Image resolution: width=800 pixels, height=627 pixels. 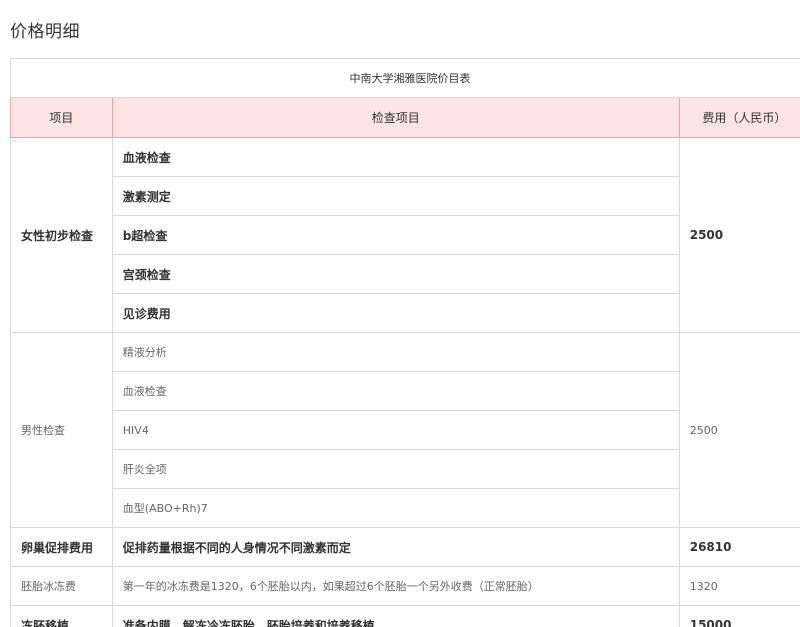 What do you see at coordinates (395, 430) in the screenshot?
I see `check-item: HIV4` at bounding box center [395, 430].